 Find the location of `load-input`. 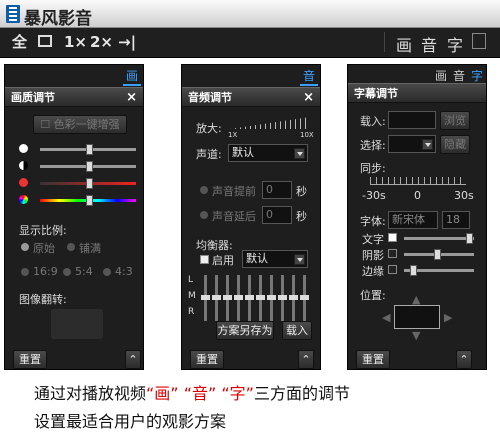

load-input is located at coordinates (412, 120).